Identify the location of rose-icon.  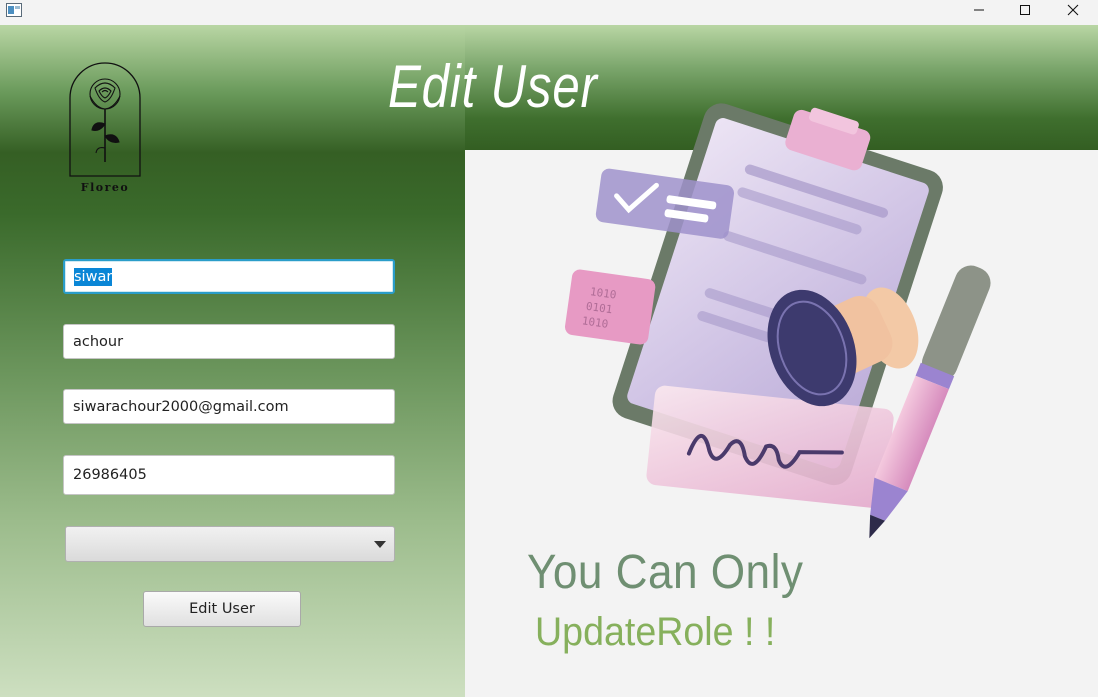
(105, 119).